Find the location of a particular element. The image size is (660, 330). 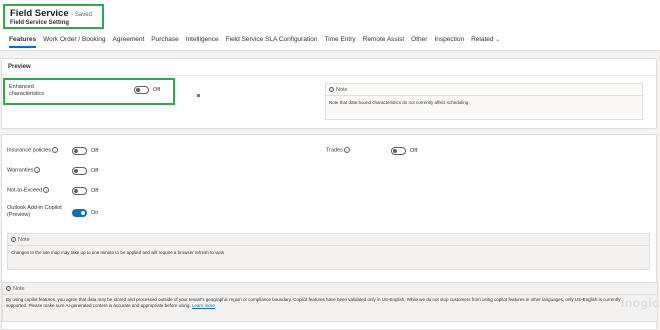

page-title: Field Service - Saved is located at coordinates (51, 13).